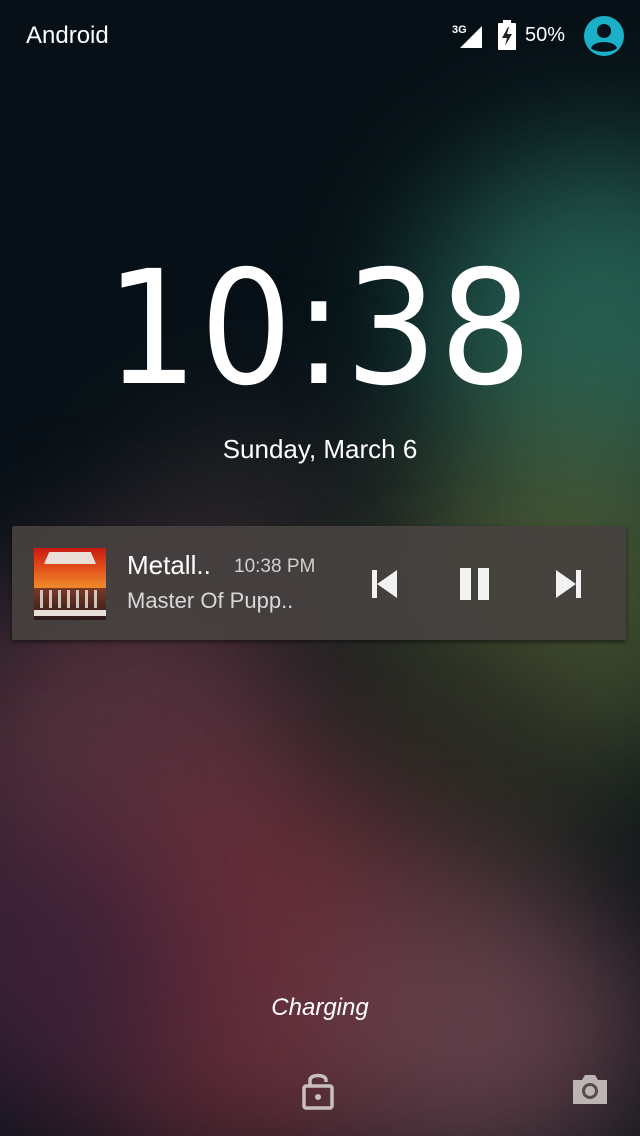  Describe the element at coordinates (459, 30) in the screenshot. I see `svg-text: 3G` at that location.